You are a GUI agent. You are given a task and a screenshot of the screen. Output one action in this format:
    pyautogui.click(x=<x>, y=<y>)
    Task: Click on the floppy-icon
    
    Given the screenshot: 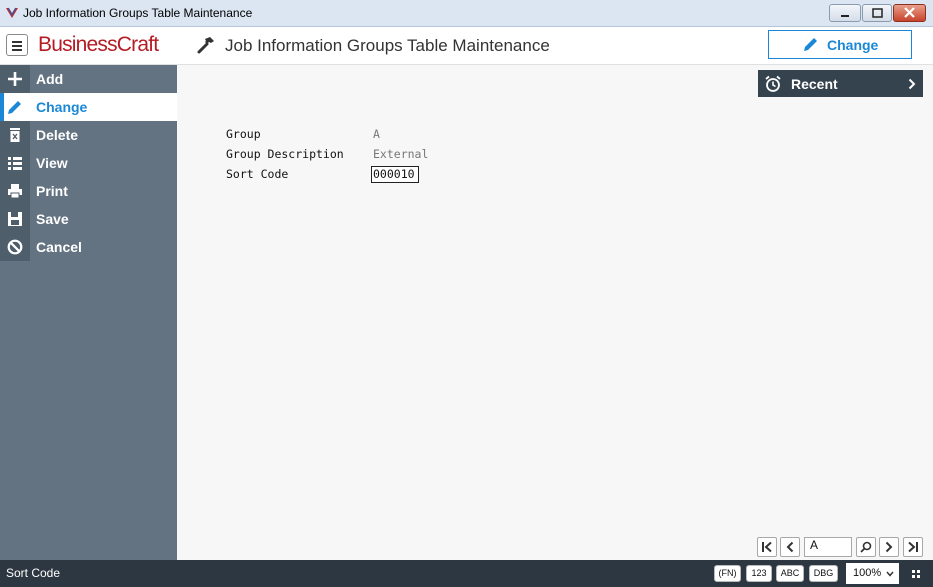 What is the action you would take?
    pyautogui.click(x=15, y=219)
    